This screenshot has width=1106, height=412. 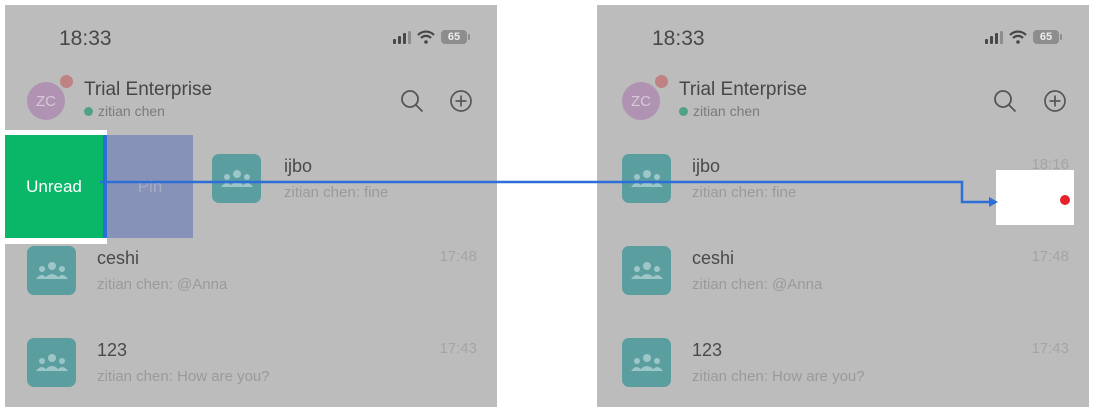 What do you see at coordinates (549, 193) in the screenshot?
I see `annotation-arrow` at bounding box center [549, 193].